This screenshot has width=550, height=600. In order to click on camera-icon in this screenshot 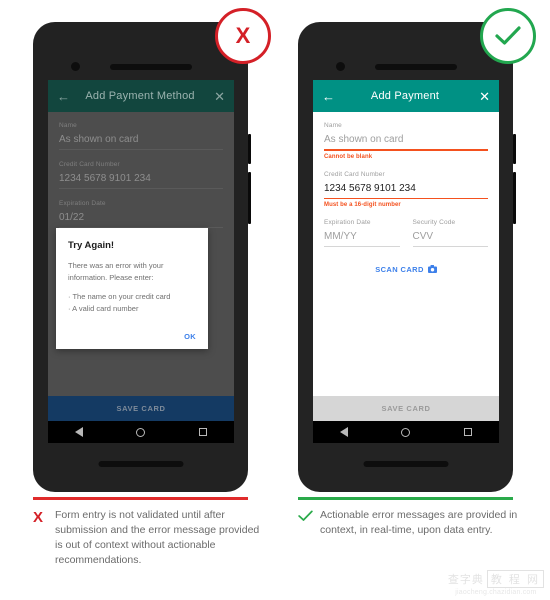, I will do `click(432, 270)`.